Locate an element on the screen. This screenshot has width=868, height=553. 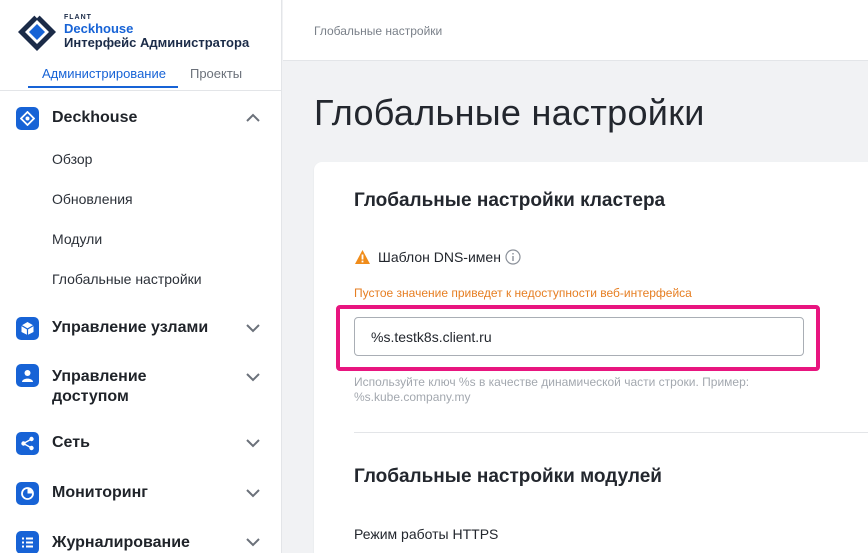
sidebar-group-label: Мониторинг is located at coordinates (100, 492).